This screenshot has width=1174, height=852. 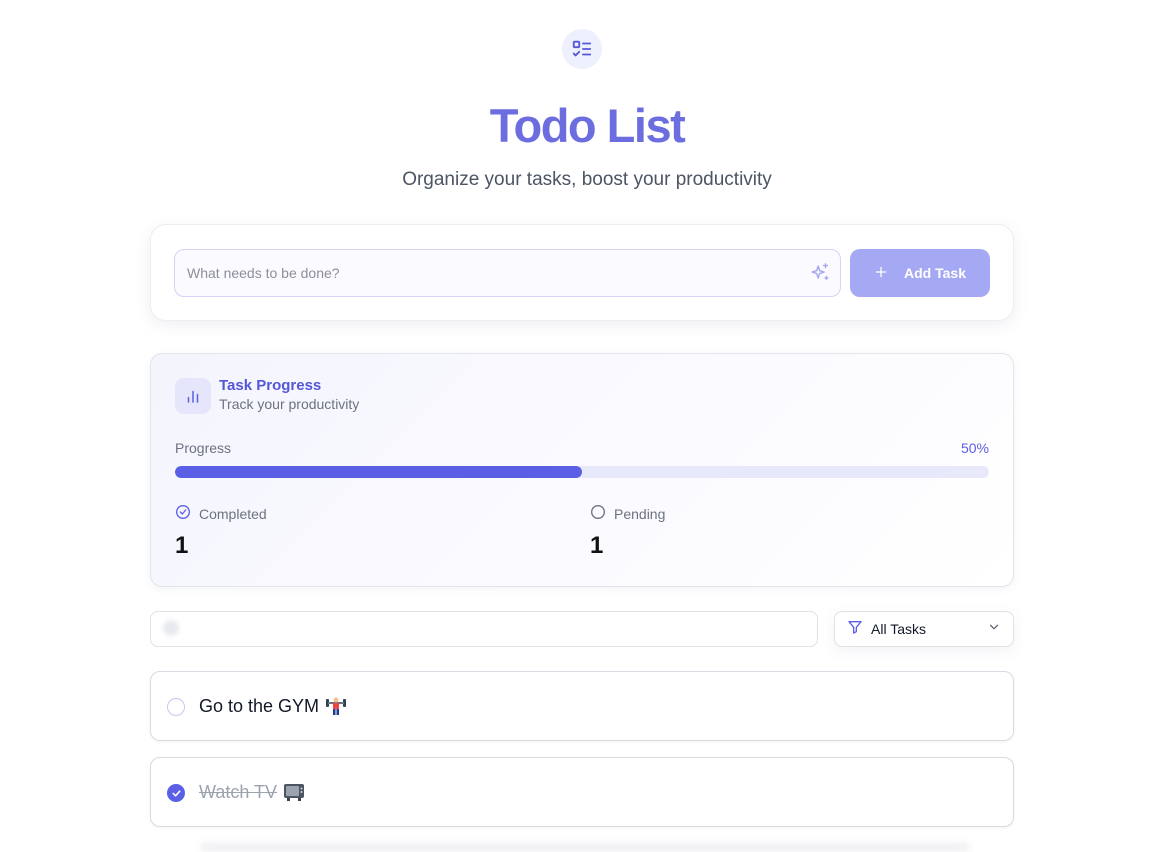 What do you see at coordinates (270, 385) in the screenshot?
I see `progress-title: Task Progress` at bounding box center [270, 385].